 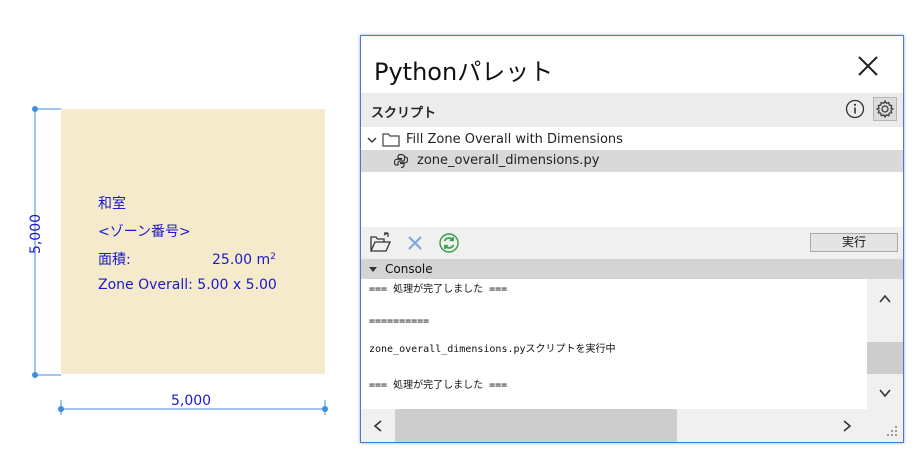 I want to click on chevron-down-icon, so click(x=372, y=140).